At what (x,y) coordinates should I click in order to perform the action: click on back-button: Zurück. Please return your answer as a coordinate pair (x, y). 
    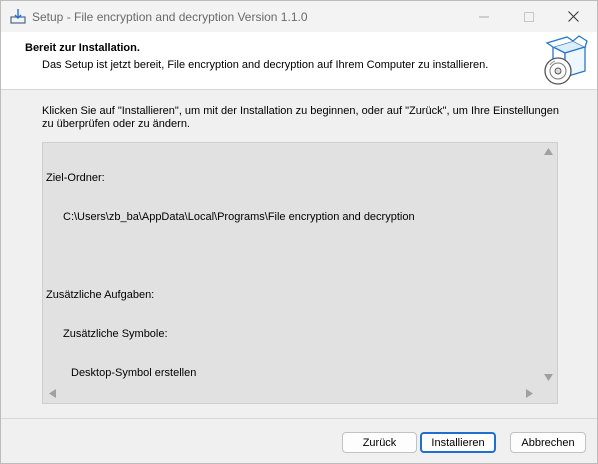
    Looking at the image, I should click on (379, 442).